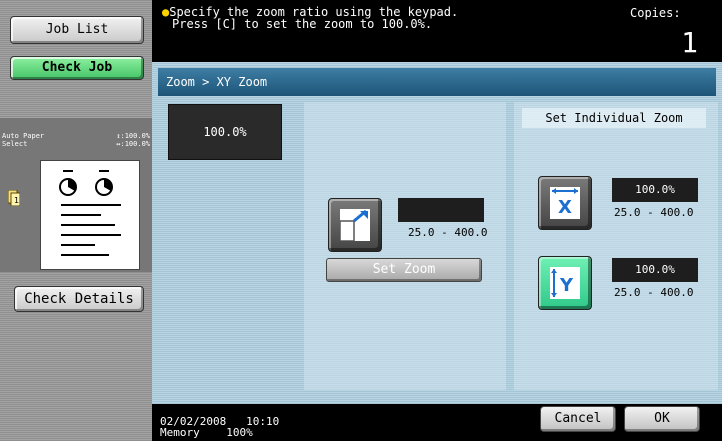 This screenshot has height=441, width=722. Describe the element at coordinates (76, 140) in the screenshot. I see `preview-info: Auto Paper ↕:100.0% Select ↔:100.0%` at that location.